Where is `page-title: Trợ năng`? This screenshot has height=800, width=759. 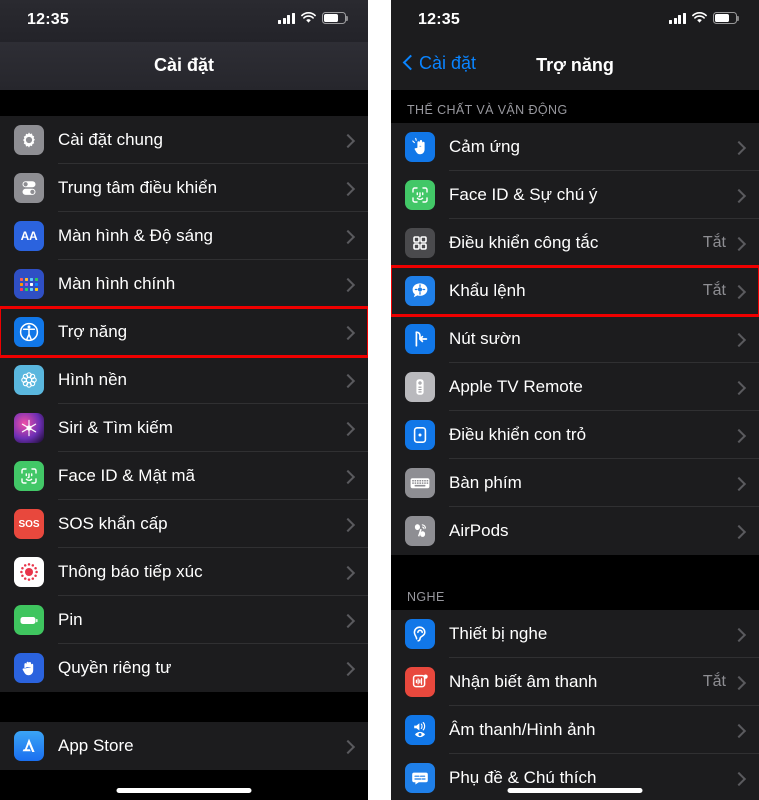
page-title: Trợ năng is located at coordinates (575, 65).